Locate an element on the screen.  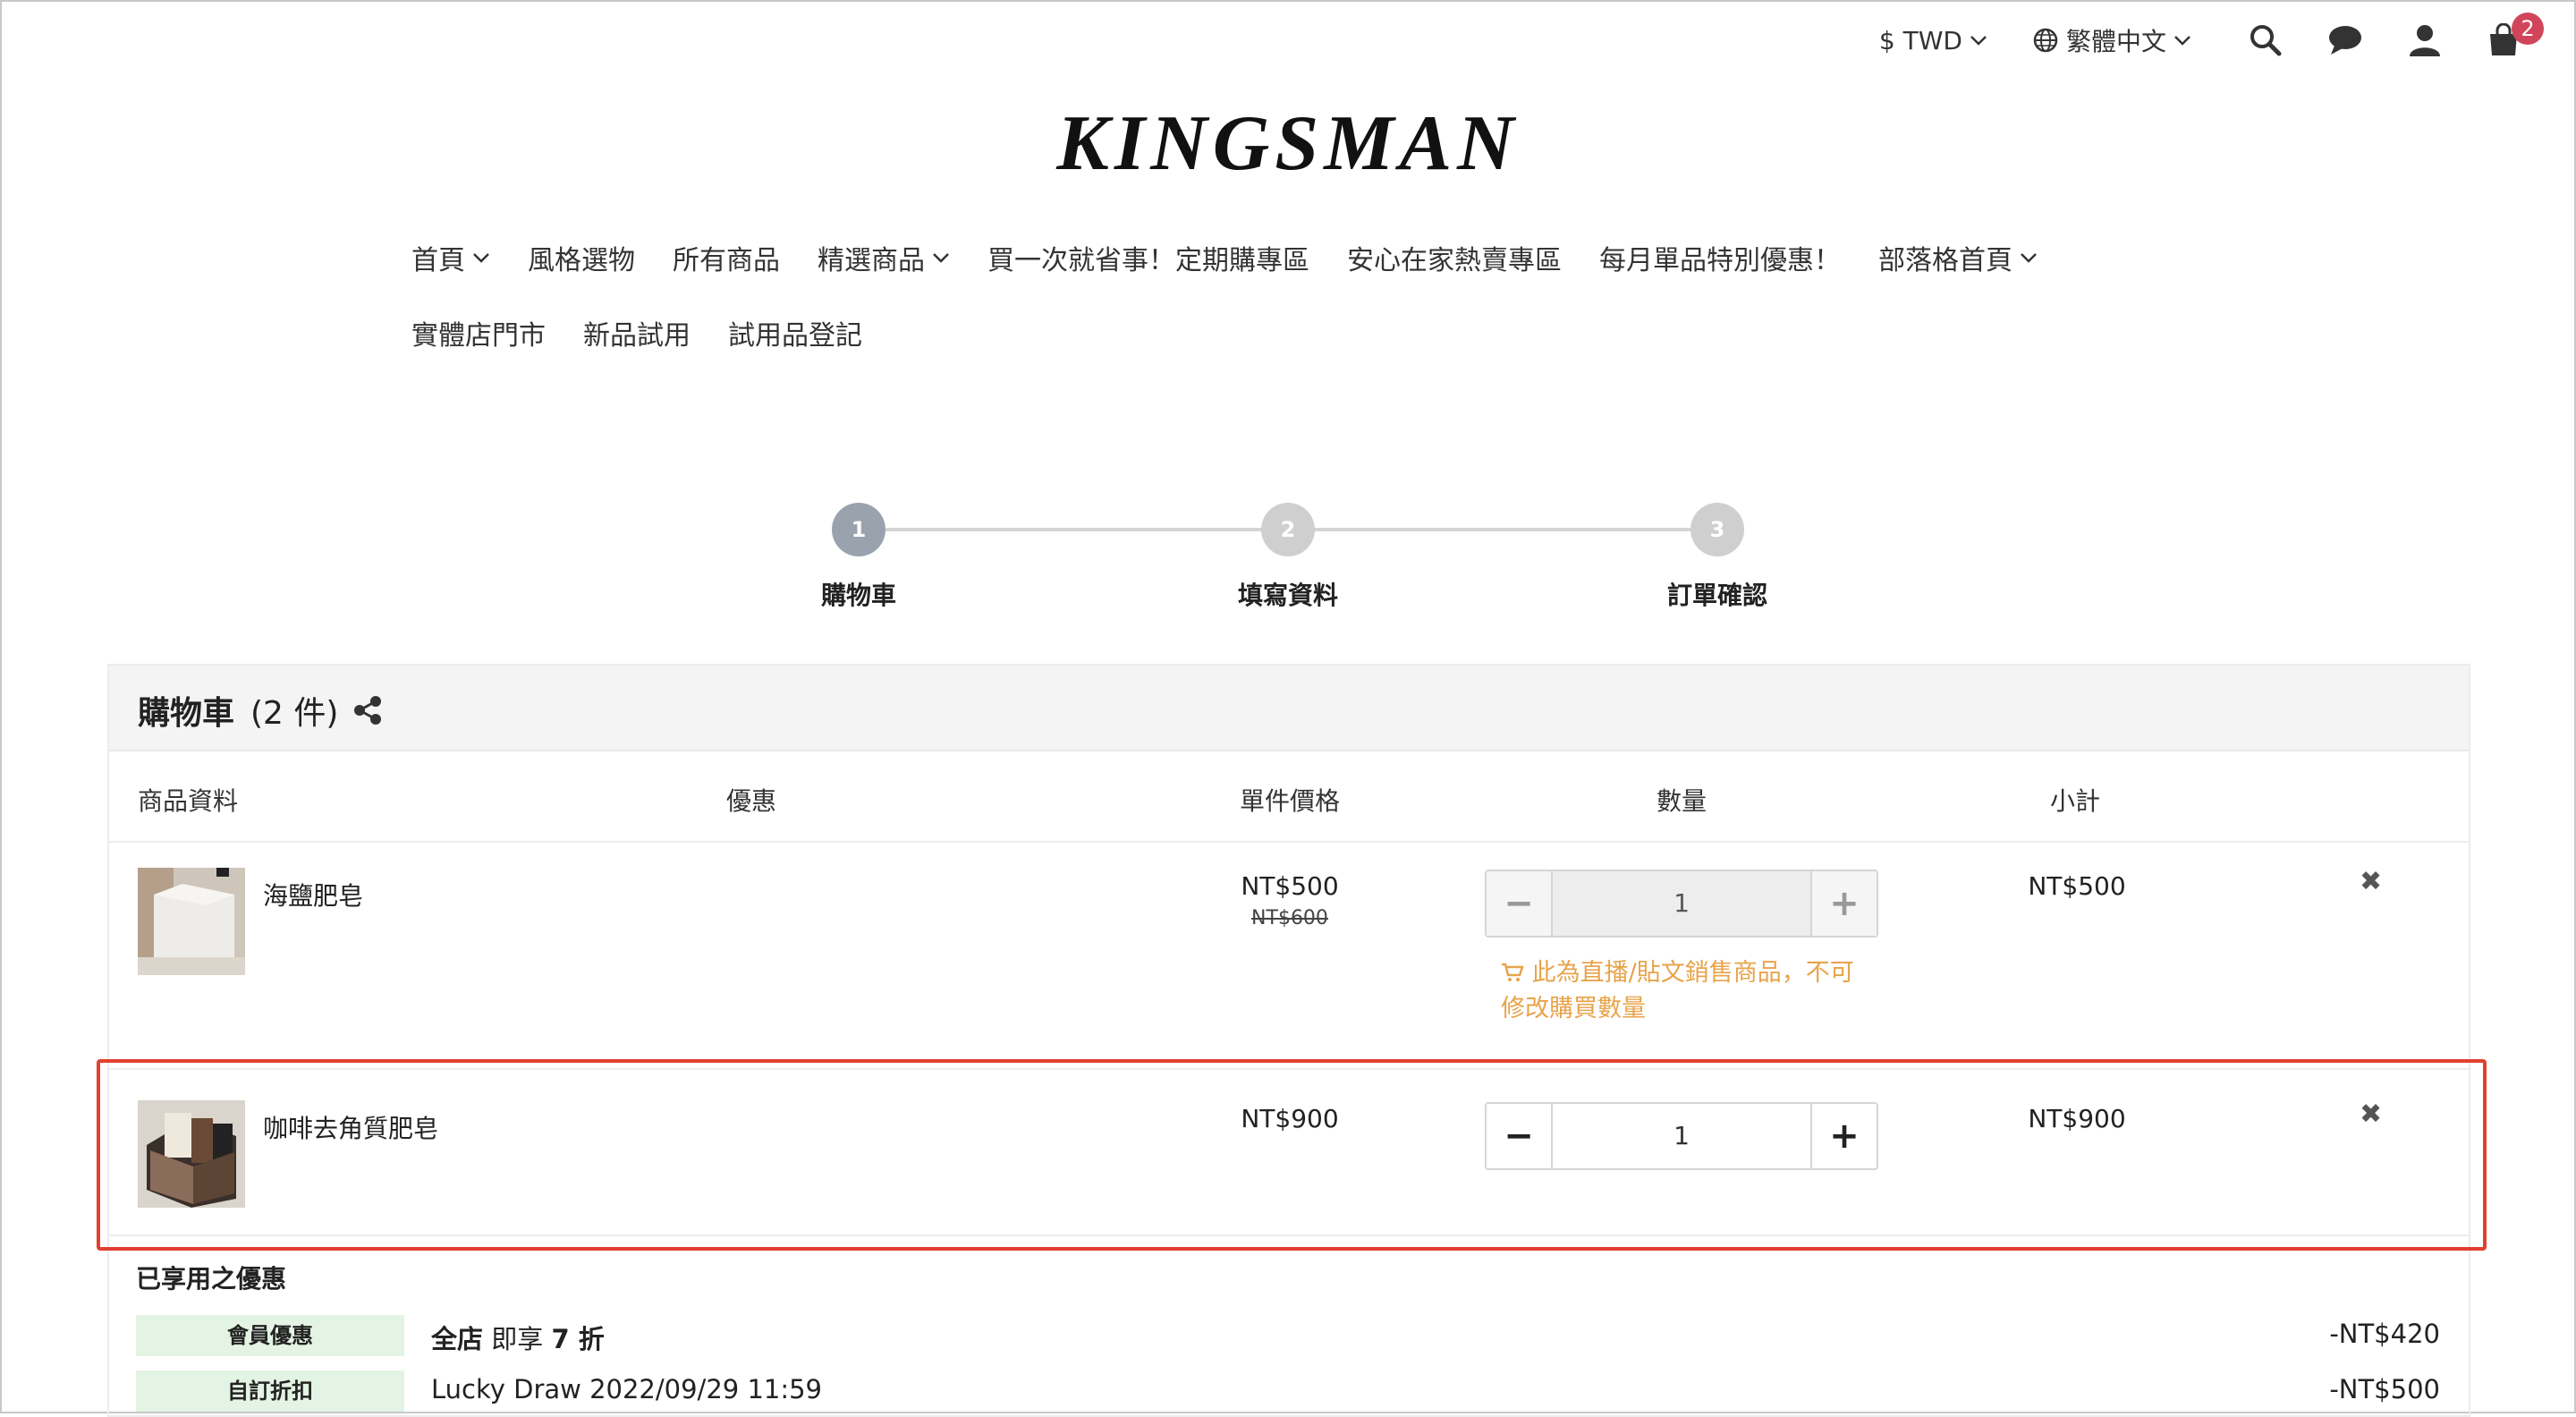
col-quantity: 數量 is located at coordinates (1682, 801).